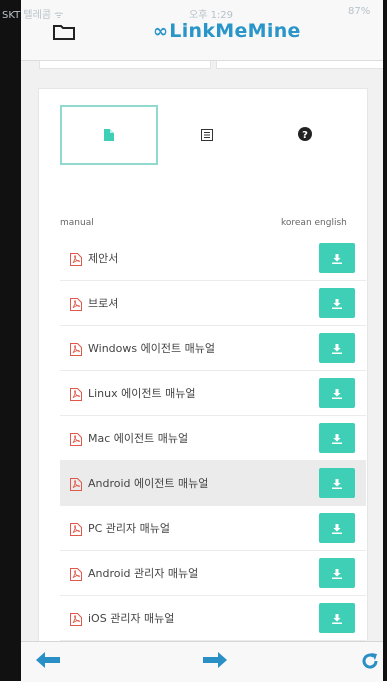 The width and height of the screenshot is (387, 682). I want to click on list-item: Mac 에이전트 매뉴얼, so click(213, 438).